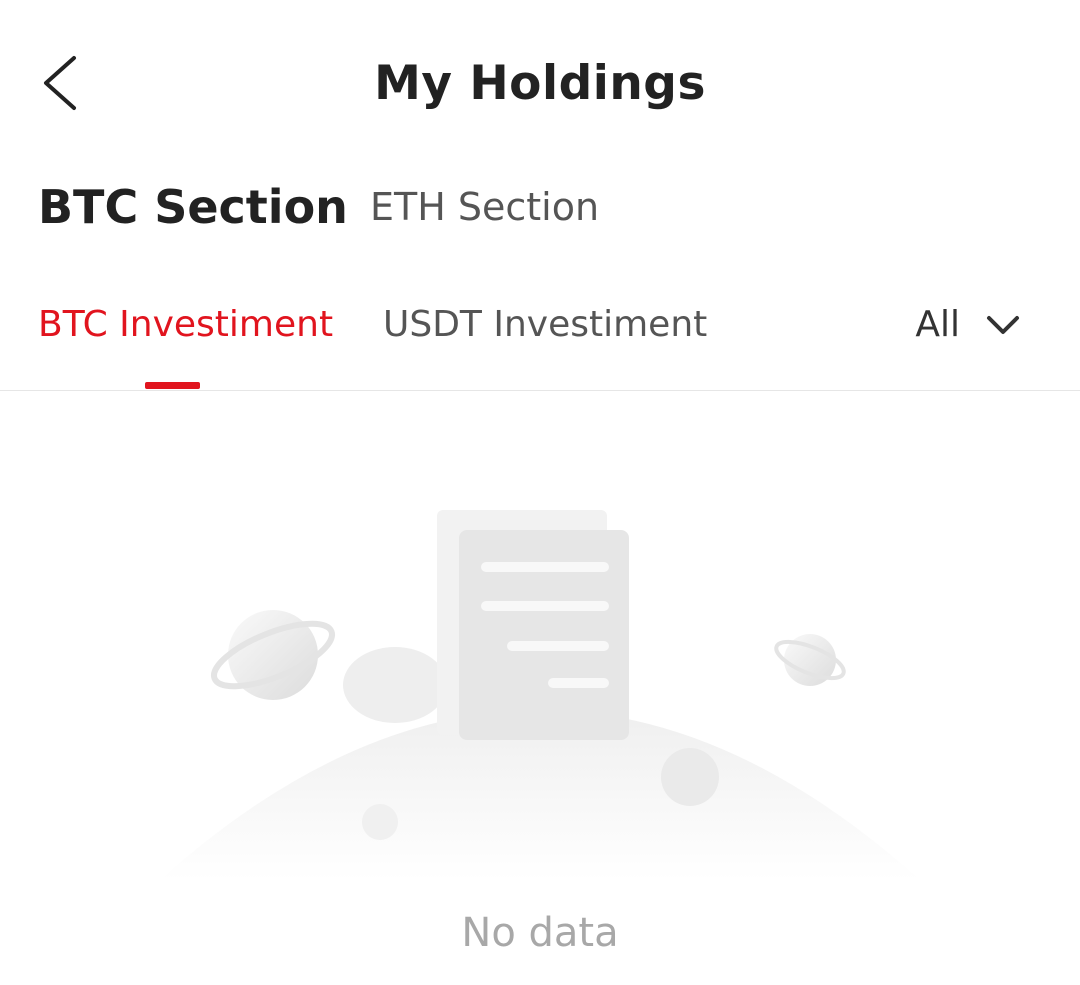  I want to click on tab-btc-investment: BTC Investiment, so click(185, 324).